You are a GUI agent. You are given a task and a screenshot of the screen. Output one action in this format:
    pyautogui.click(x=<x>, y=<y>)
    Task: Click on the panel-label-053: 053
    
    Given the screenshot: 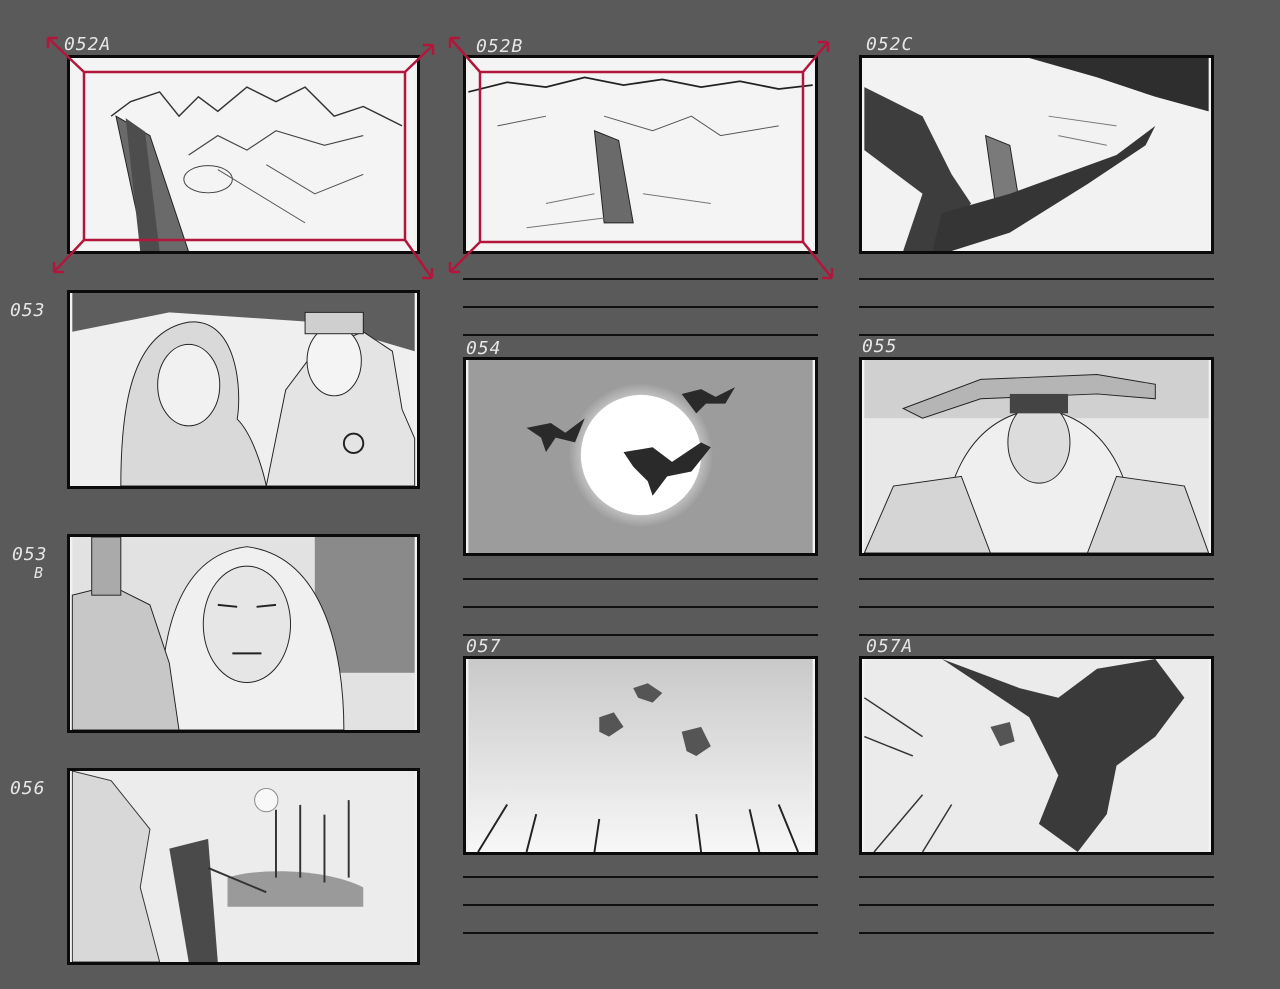 What is the action you would take?
    pyautogui.click(x=28, y=310)
    